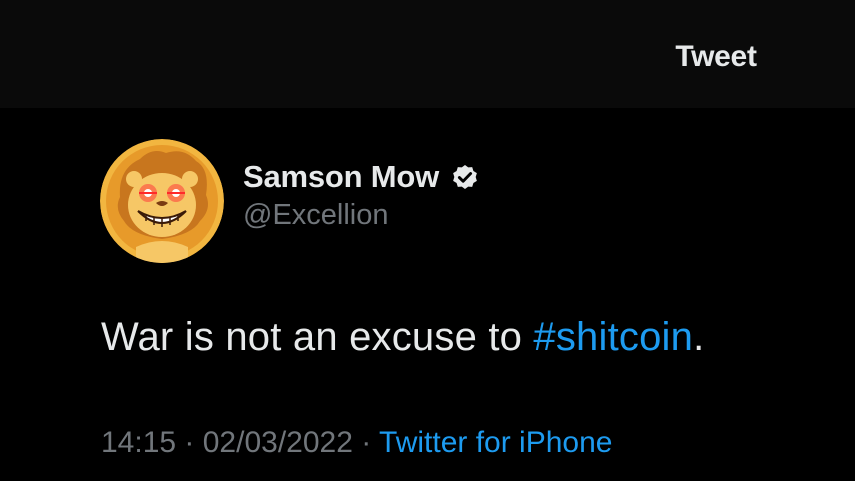 This screenshot has height=481, width=855. Describe the element at coordinates (341, 177) in the screenshot. I see `display-name: Samson Mow` at that location.